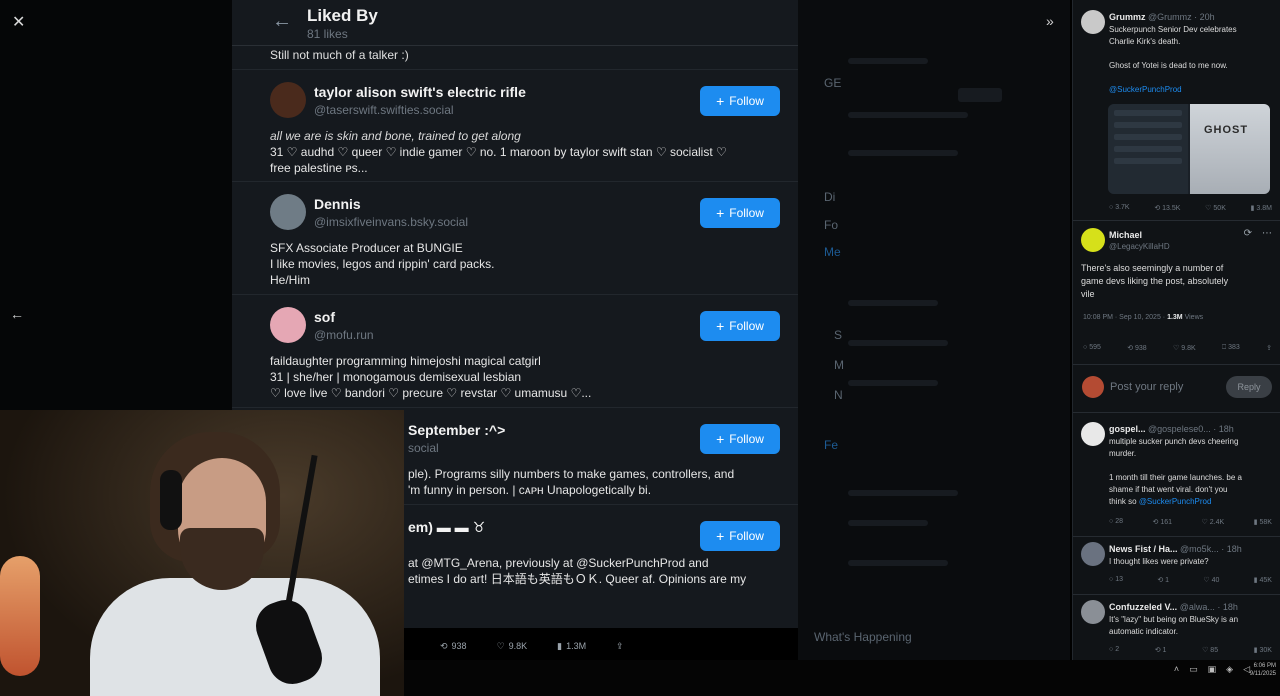 This screenshot has height=696, width=1280. What do you see at coordinates (1263, 650) in the screenshot?
I see `view-stat: ▮ 30K` at bounding box center [1263, 650].